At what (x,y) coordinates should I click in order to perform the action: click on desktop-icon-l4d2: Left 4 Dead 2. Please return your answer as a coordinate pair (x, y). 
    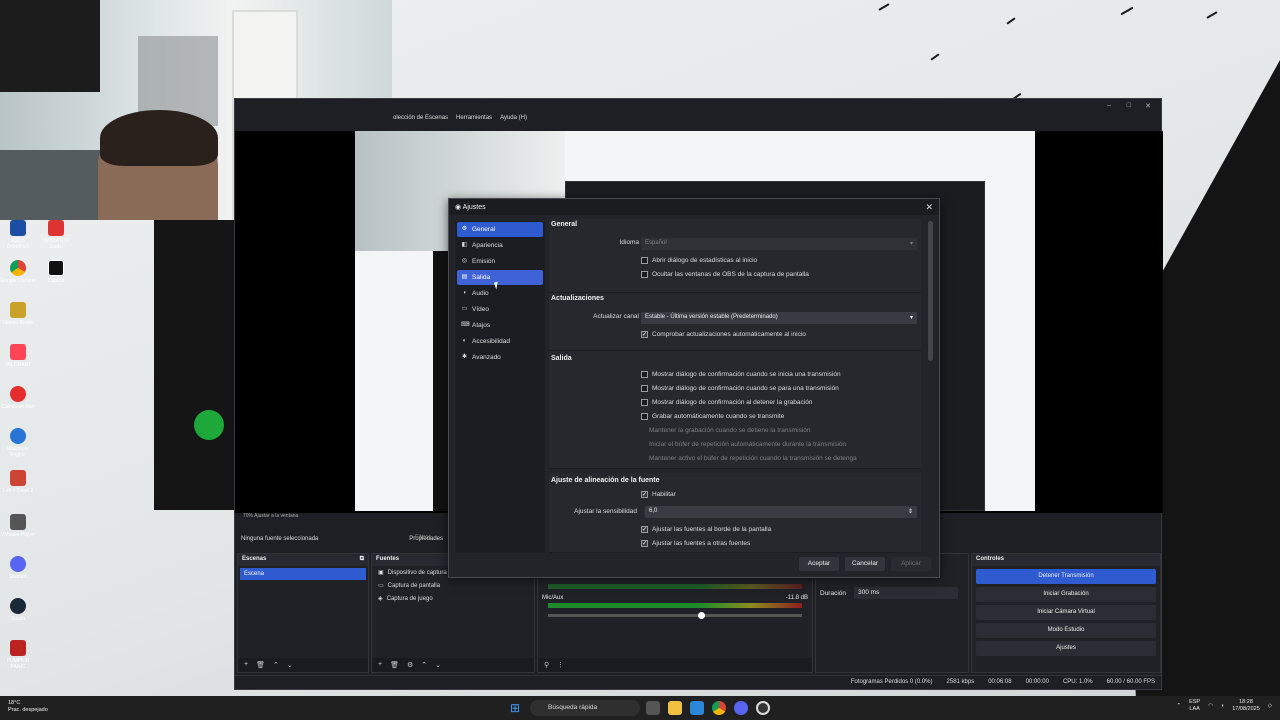
    Looking at the image, I should click on (18, 482).